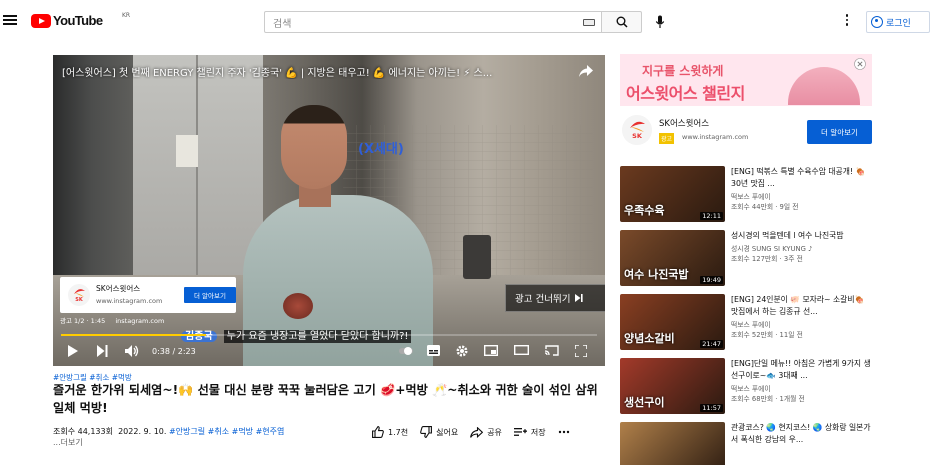 Image resolution: width=935 pixels, height=465 pixels. I want to click on share-button: 공유, so click(486, 432).